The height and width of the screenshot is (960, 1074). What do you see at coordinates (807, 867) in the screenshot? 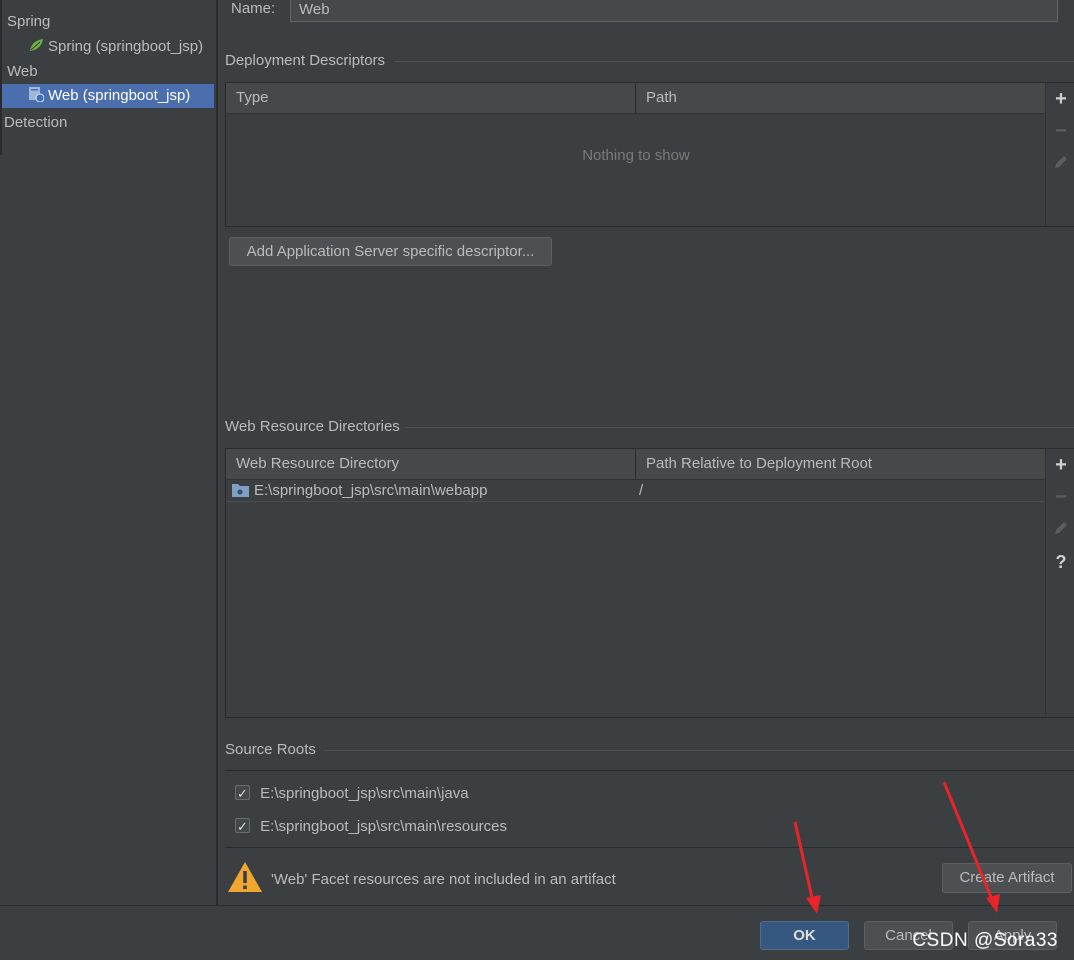
I see `arrow-to-ok-icon` at bounding box center [807, 867].